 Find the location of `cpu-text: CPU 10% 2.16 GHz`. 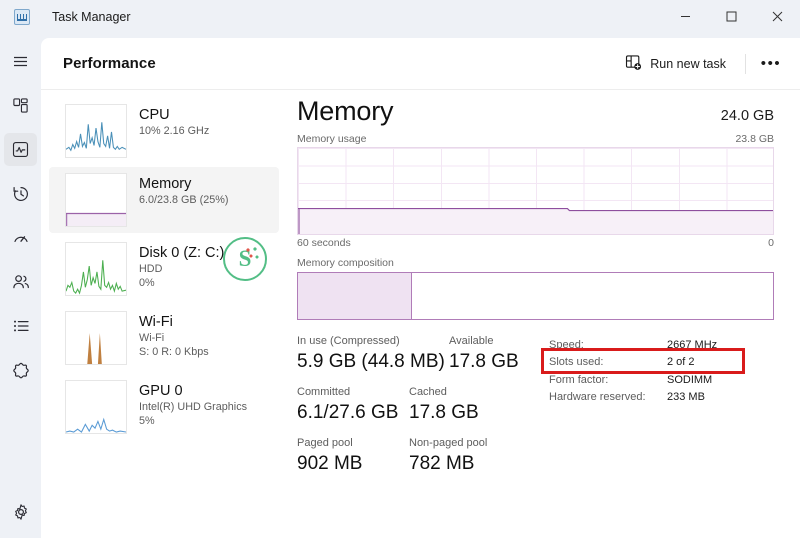

cpu-text: CPU 10% 2.16 GHz is located at coordinates (174, 121).